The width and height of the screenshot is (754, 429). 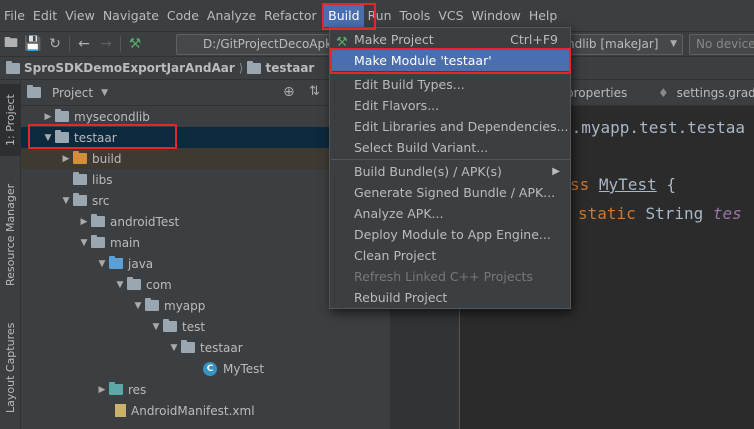 What do you see at coordinates (543, 16) in the screenshot?
I see `menu-help: Help` at bounding box center [543, 16].